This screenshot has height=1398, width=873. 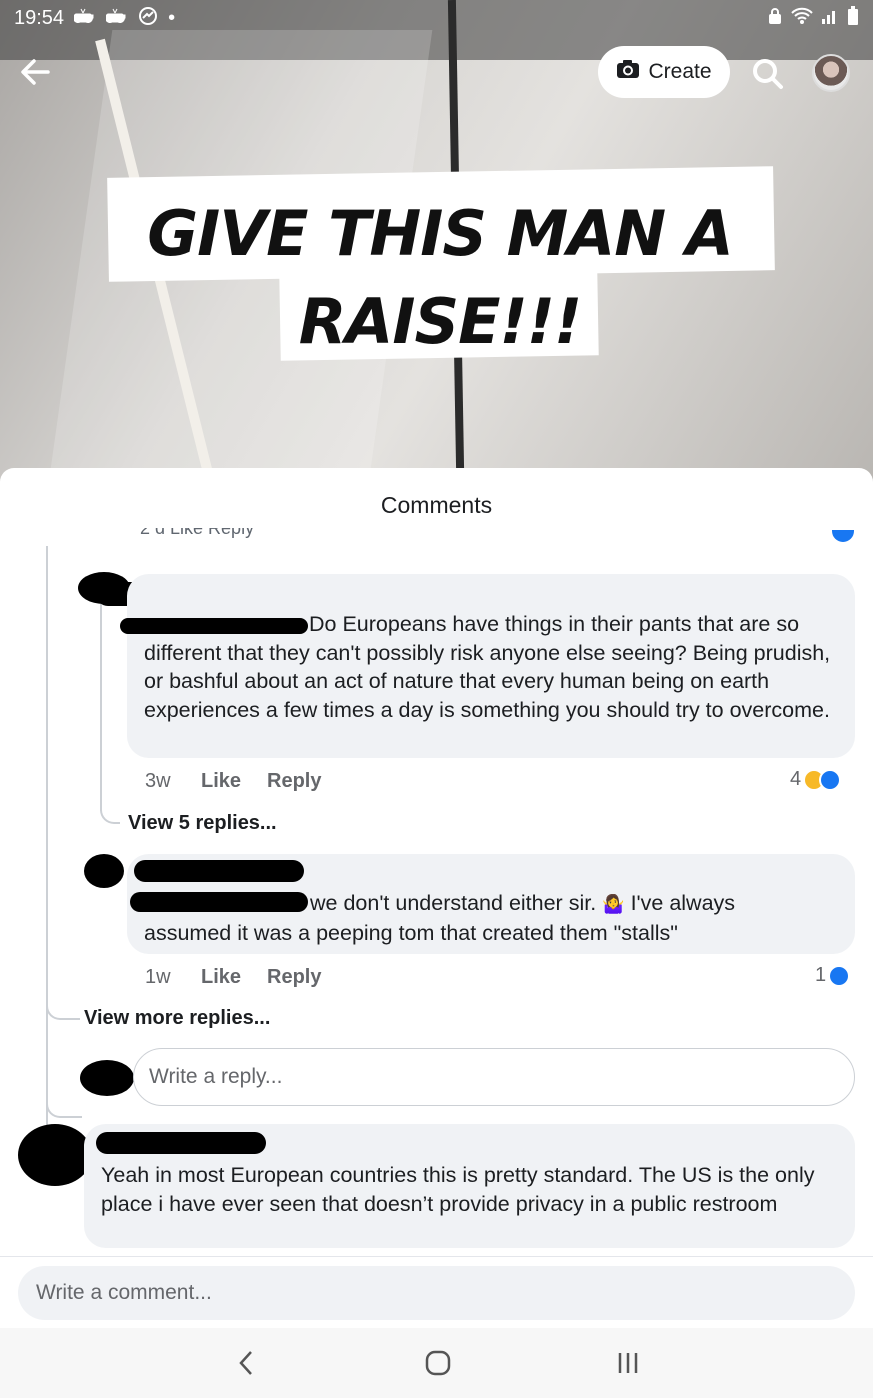 I want to click on status-bar: 19:54 •, so click(x=436, y=18).